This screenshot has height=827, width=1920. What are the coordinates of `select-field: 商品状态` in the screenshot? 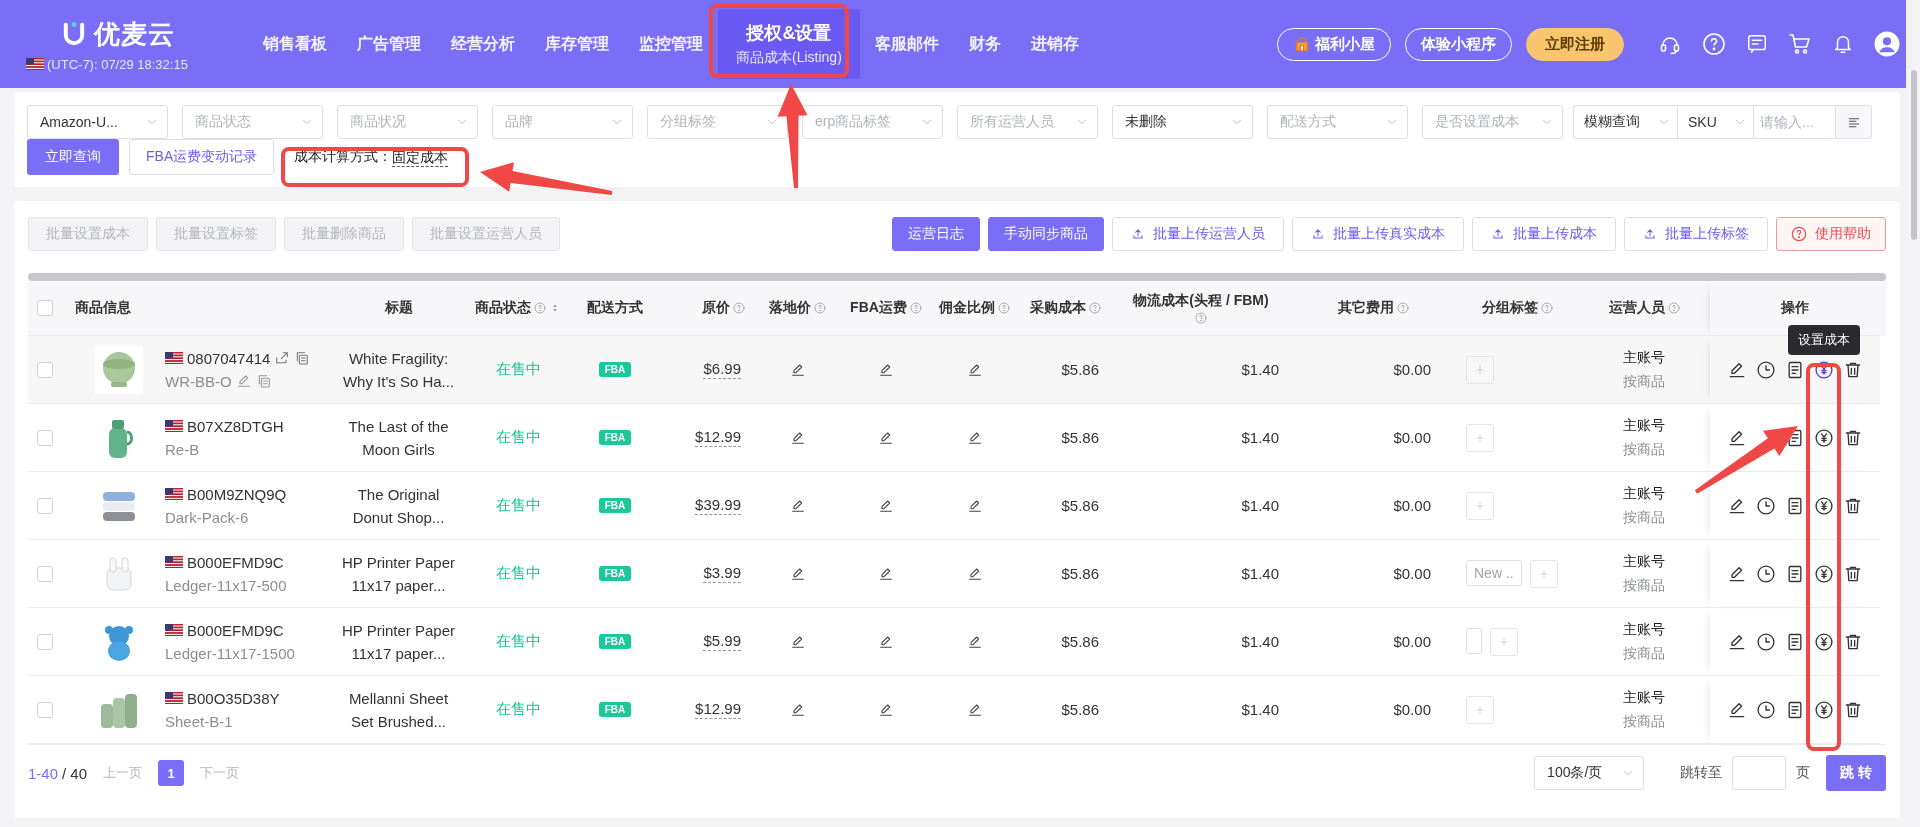 It's located at (252, 122).